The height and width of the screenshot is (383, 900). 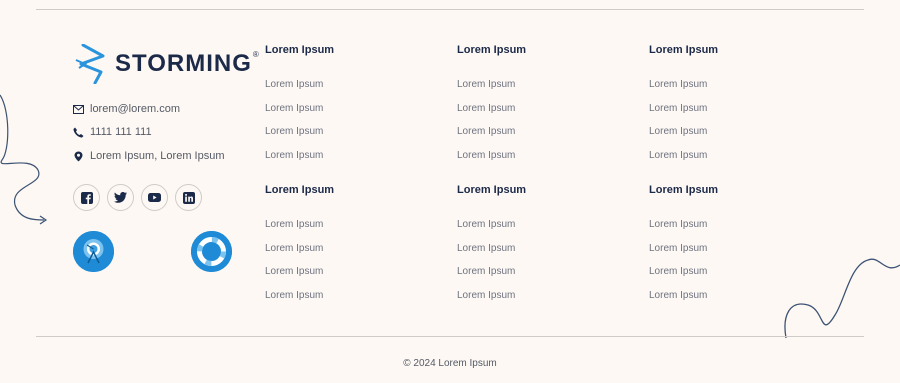 What do you see at coordinates (450, 9) in the screenshot?
I see `top-divider` at bounding box center [450, 9].